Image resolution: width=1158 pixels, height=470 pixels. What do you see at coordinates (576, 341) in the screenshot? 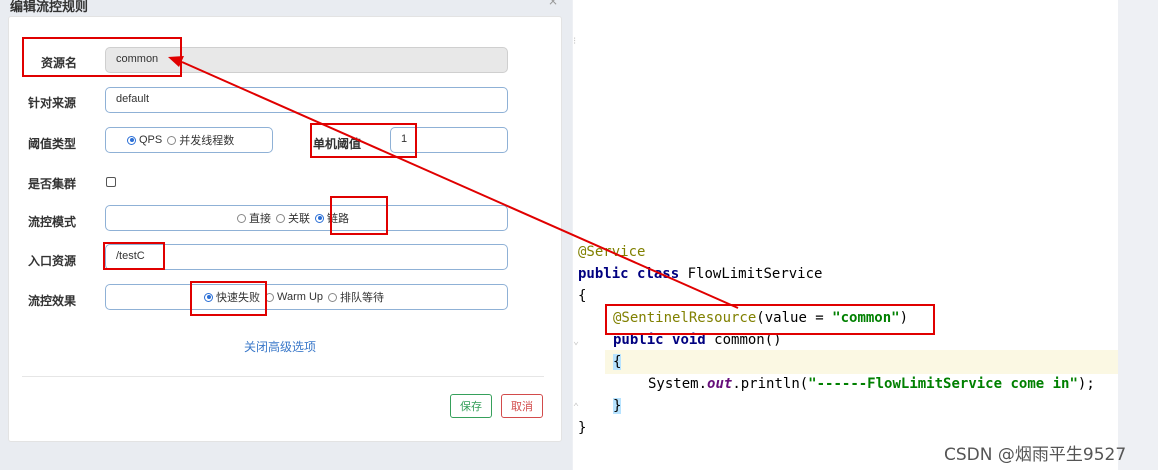
I see `fold-marker-icon: ⌄` at bounding box center [576, 341].